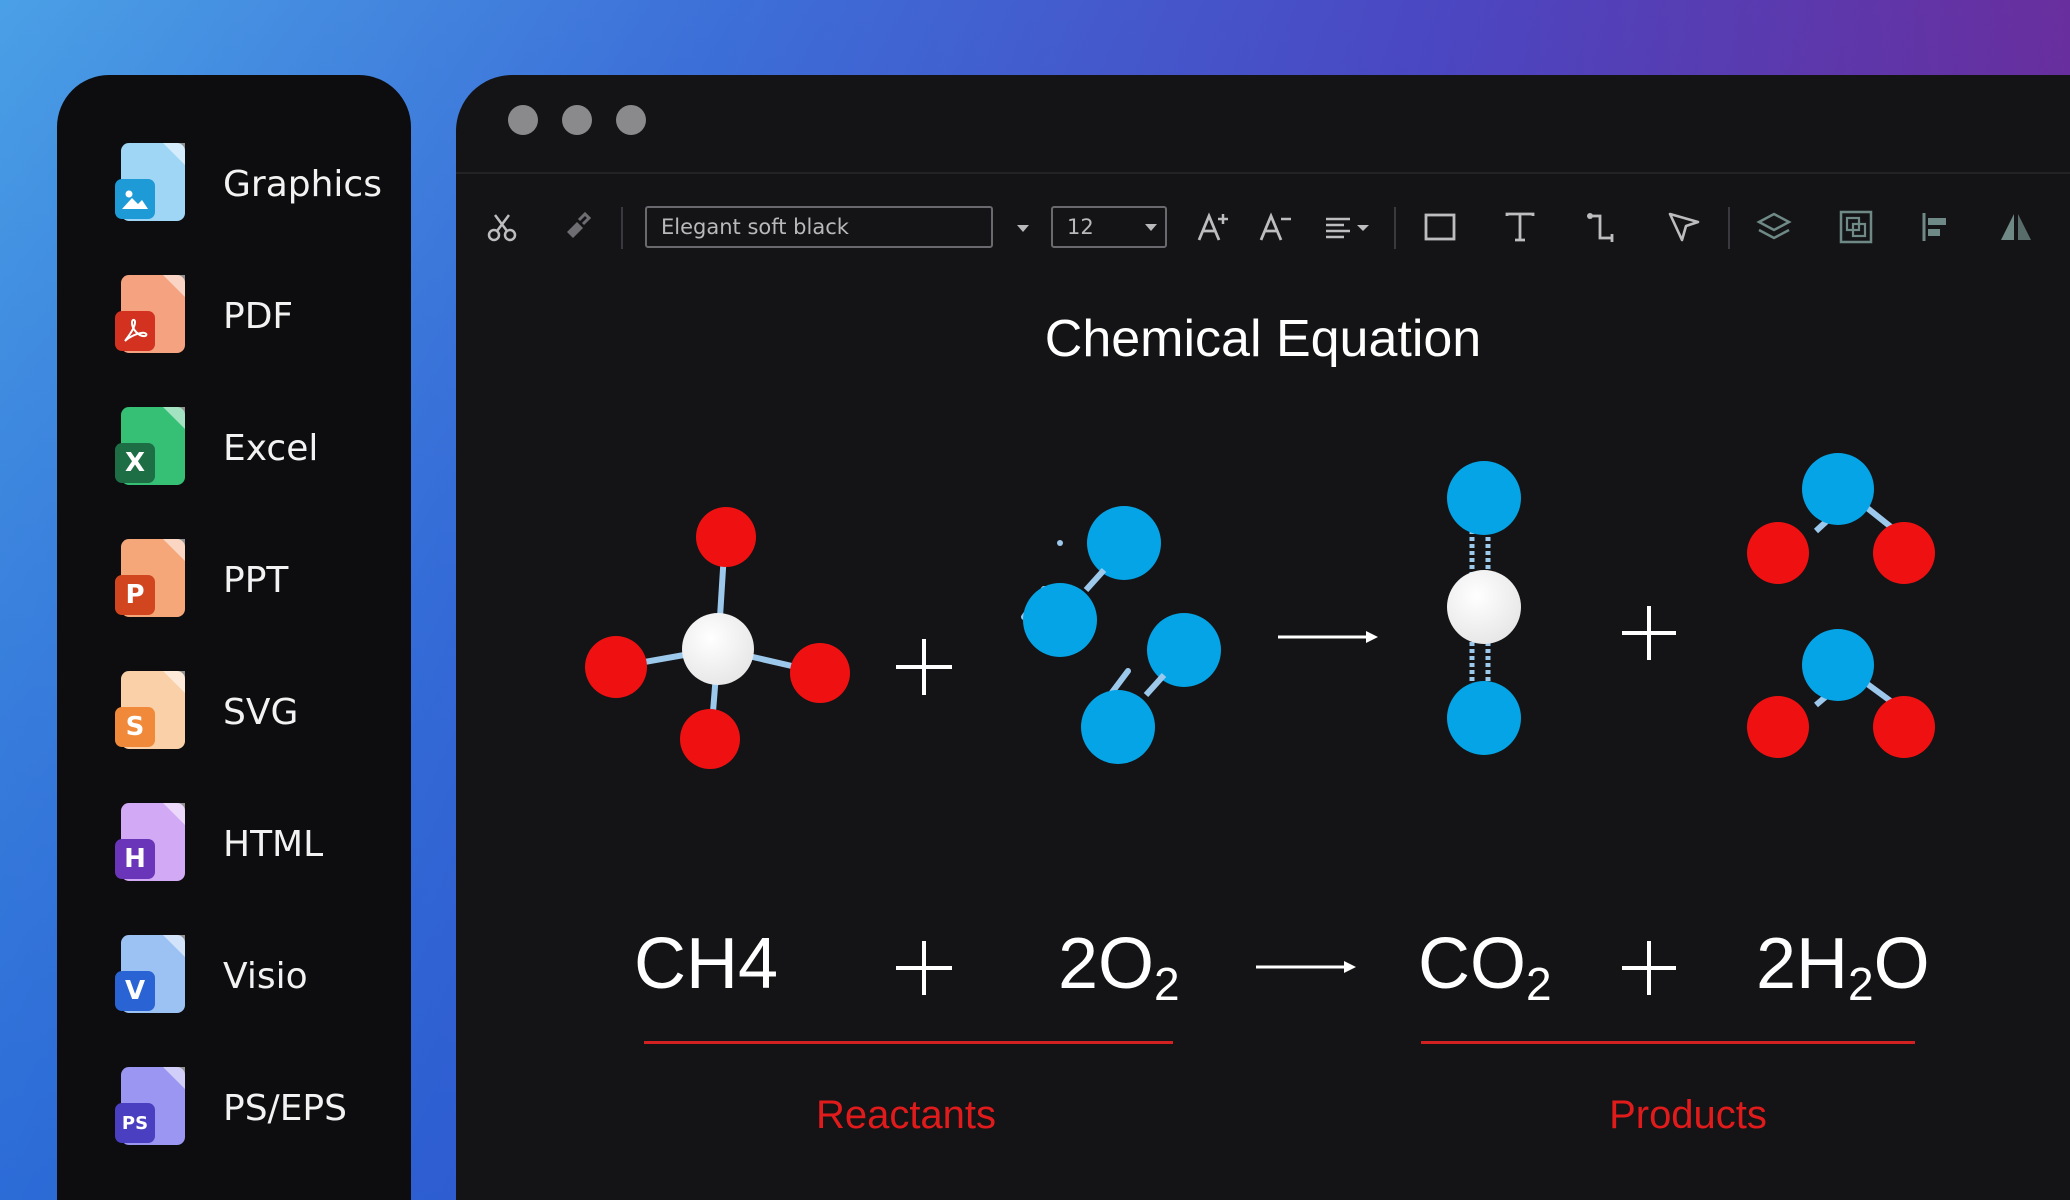 The width and height of the screenshot is (2070, 1200). Describe the element at coordinates (1688, 1115) in the screenshot. I see `products-label: Products` at that location.